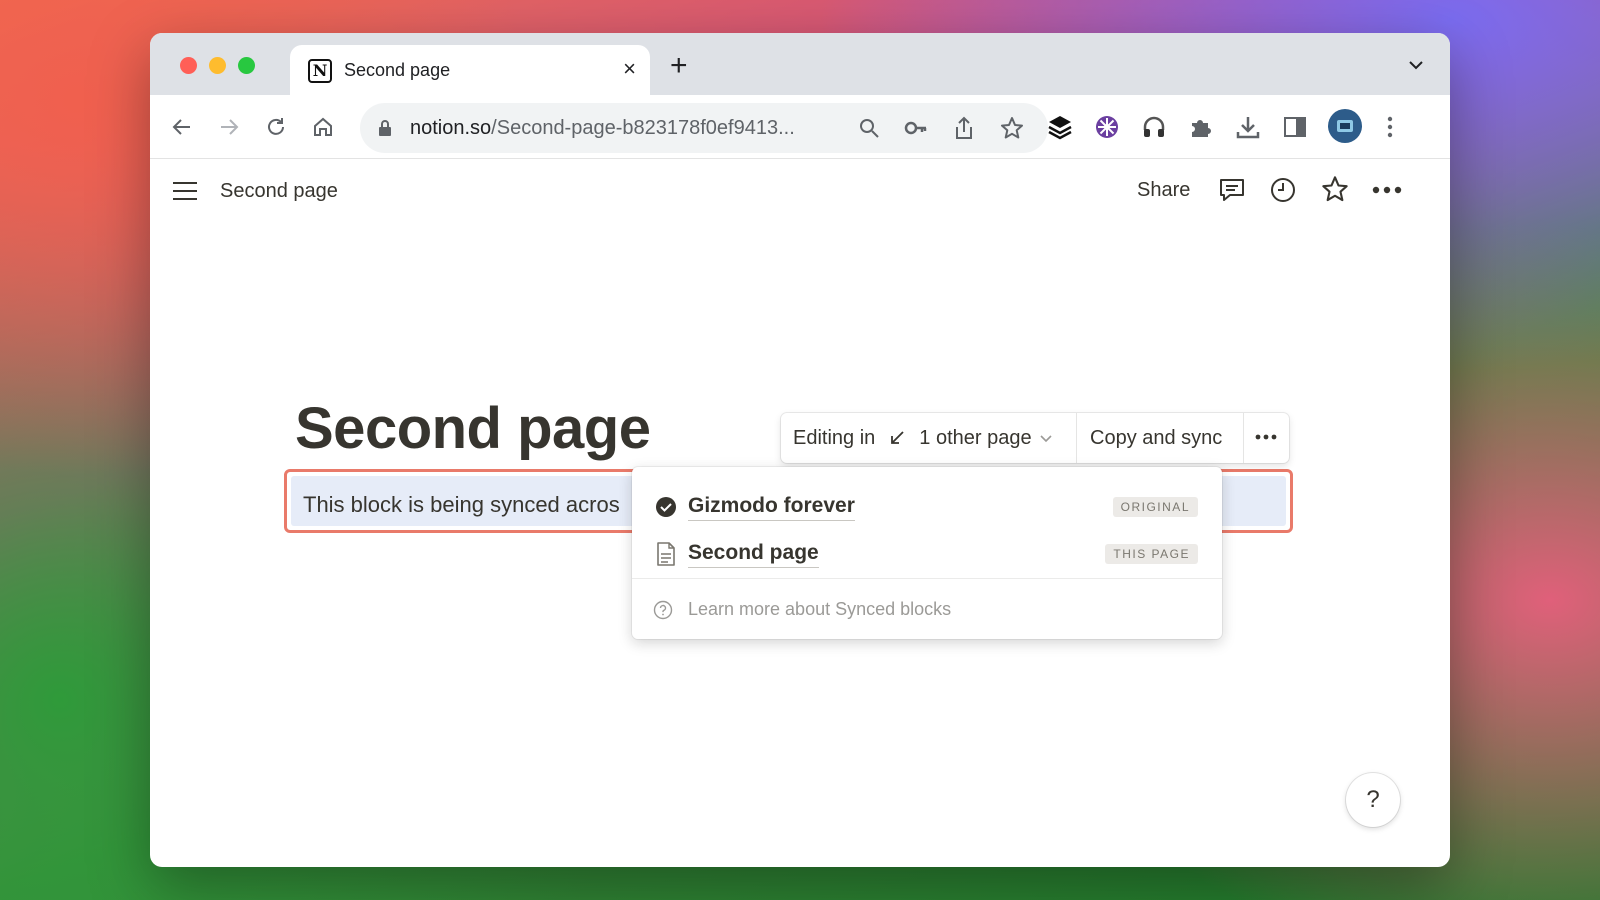  Describe the element at coordinates (679, 66) in the screenshot. I see `new-tab-button: +` at that location.